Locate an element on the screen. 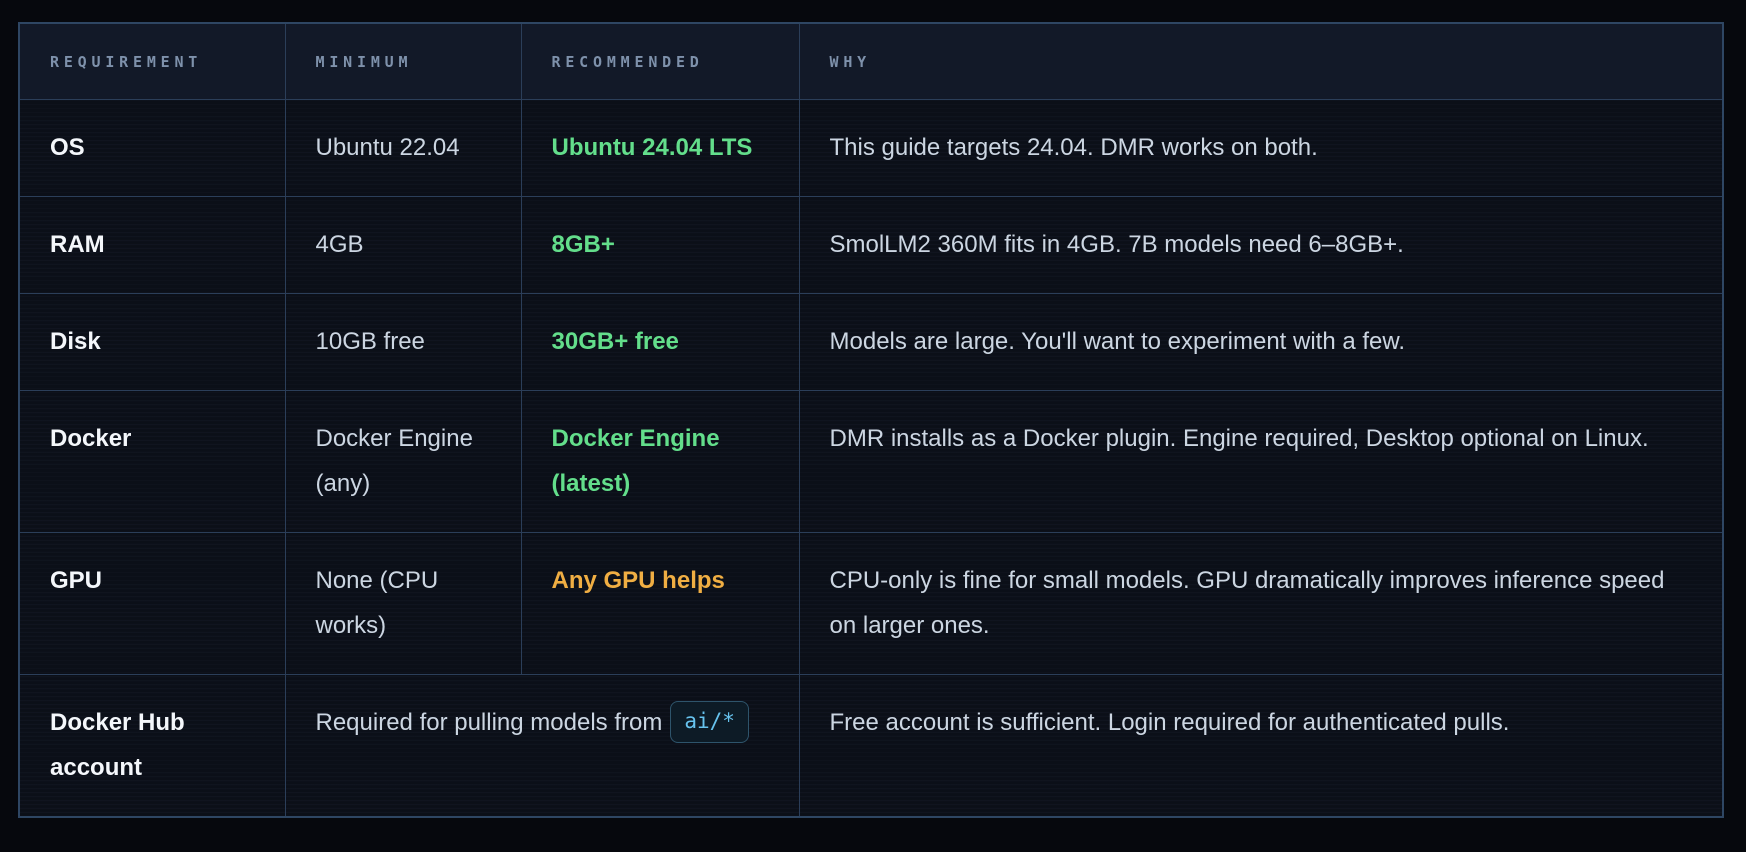 The image size is (1746, 852). cell-minimum: None (CPU works) is located at coordinates (403, 603).